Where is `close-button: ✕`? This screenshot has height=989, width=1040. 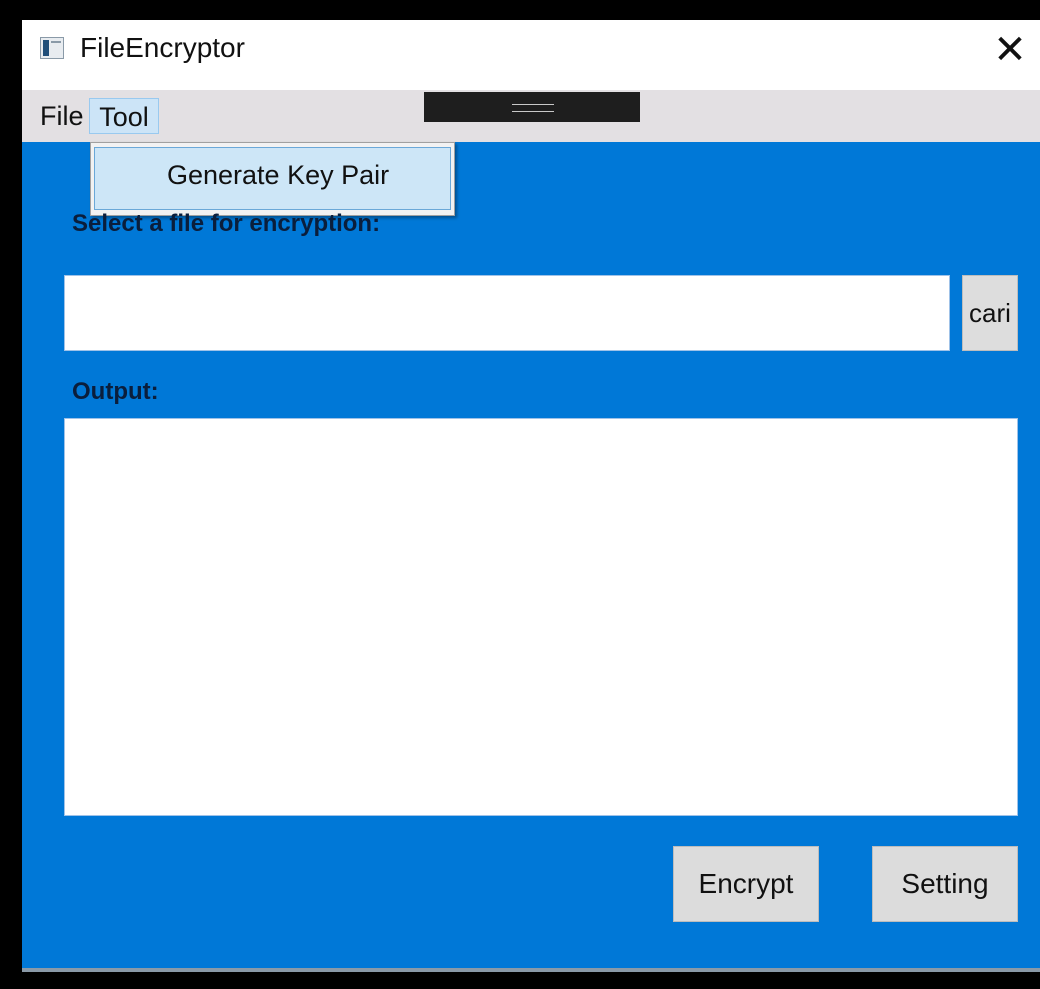
close-button: ✕ is located at coordinates (1010, 50).